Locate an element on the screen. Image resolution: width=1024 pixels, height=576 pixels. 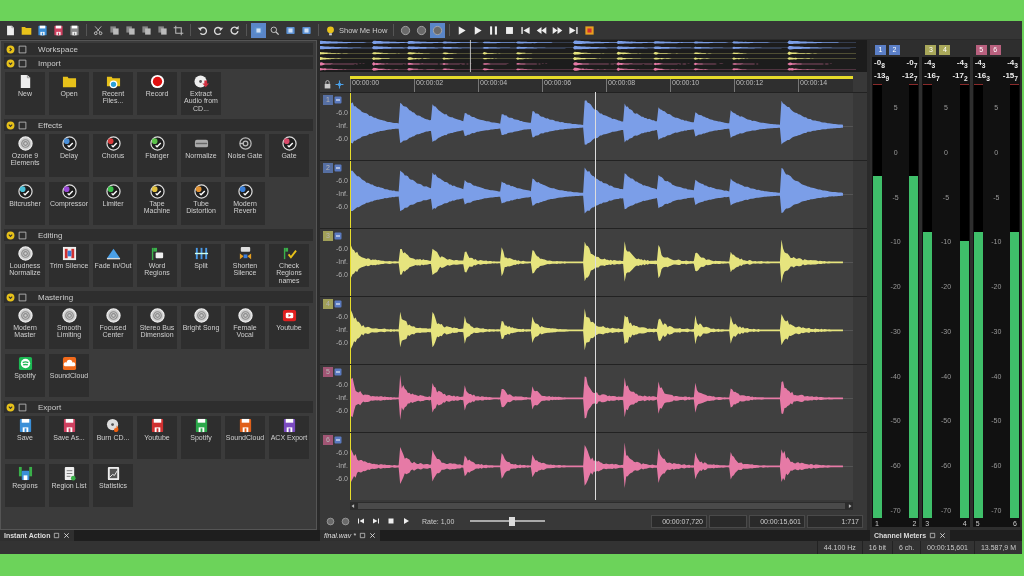
bulb-icon is located at coordinates (330, 30).